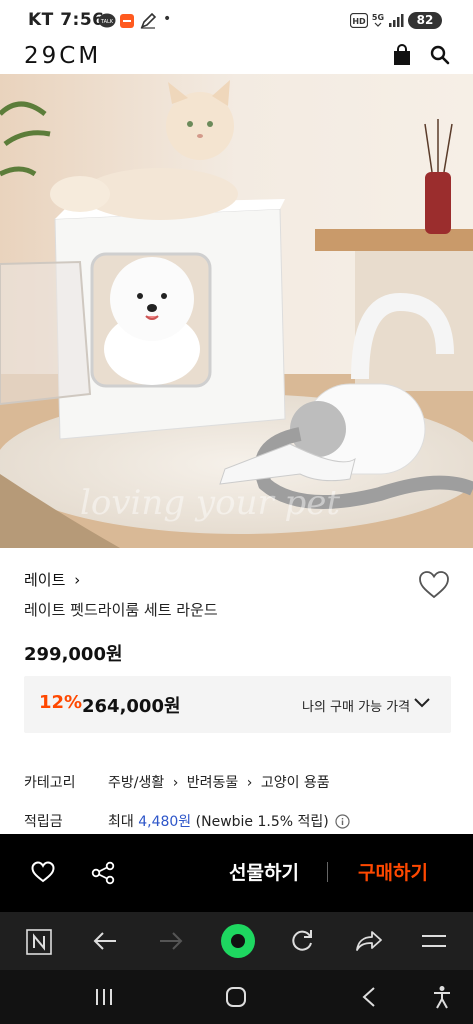 Image resolution: width=473 pixels, height=1024 pixels. I want to click on original-price: 299,000원, so click(73, 654).